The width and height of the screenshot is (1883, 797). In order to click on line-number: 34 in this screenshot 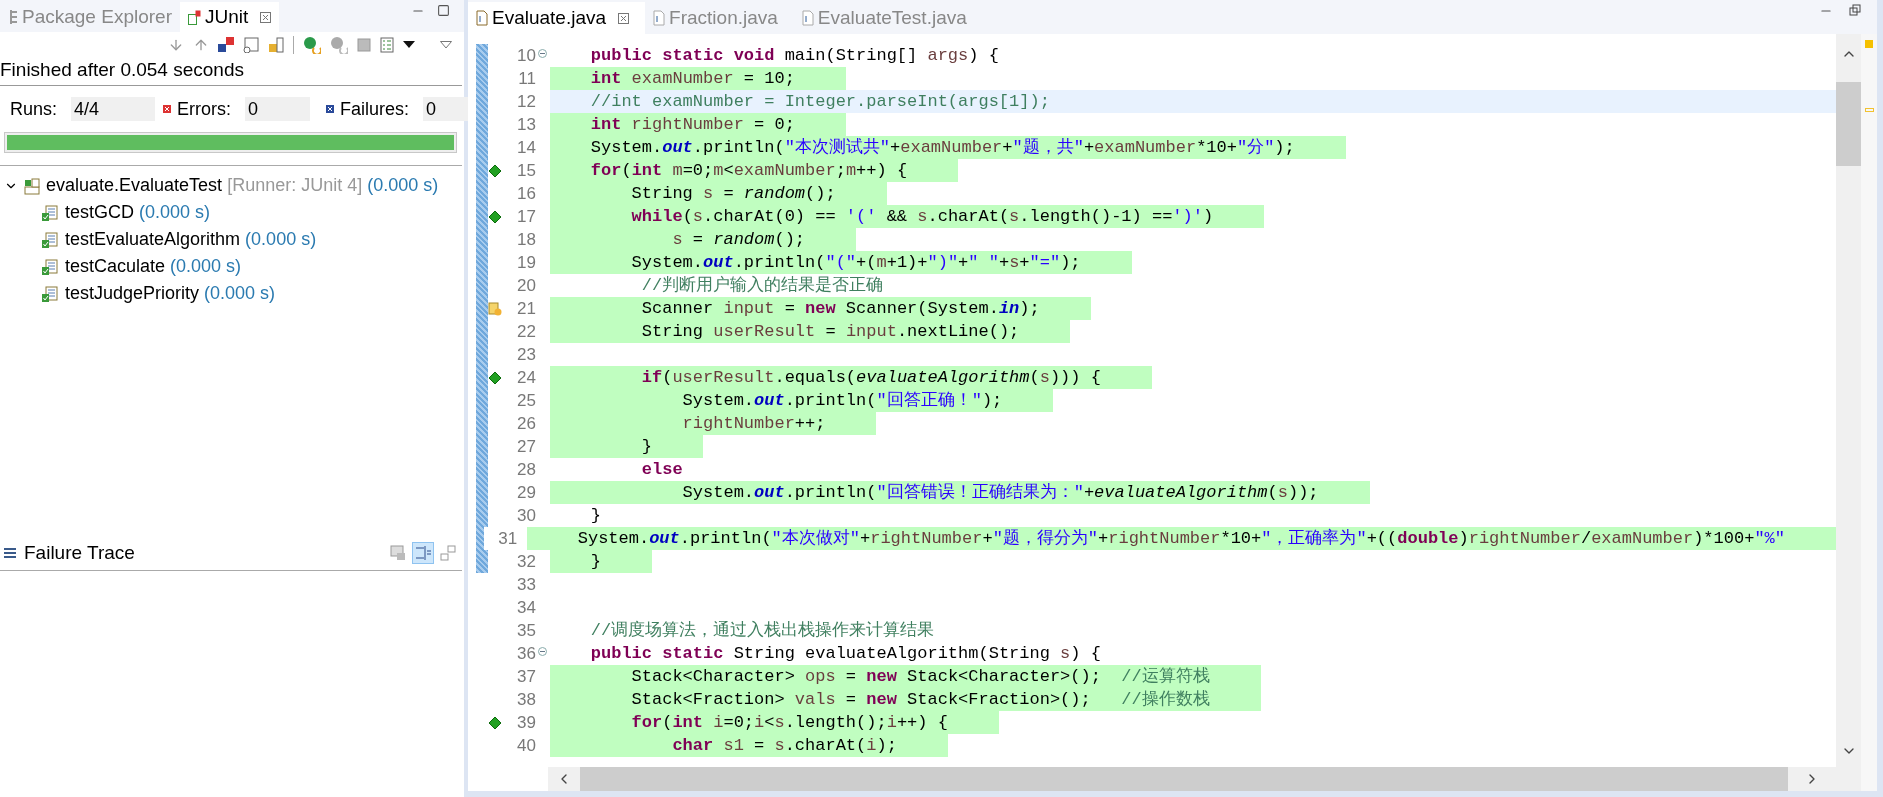, I will do `click(526, 608)`.